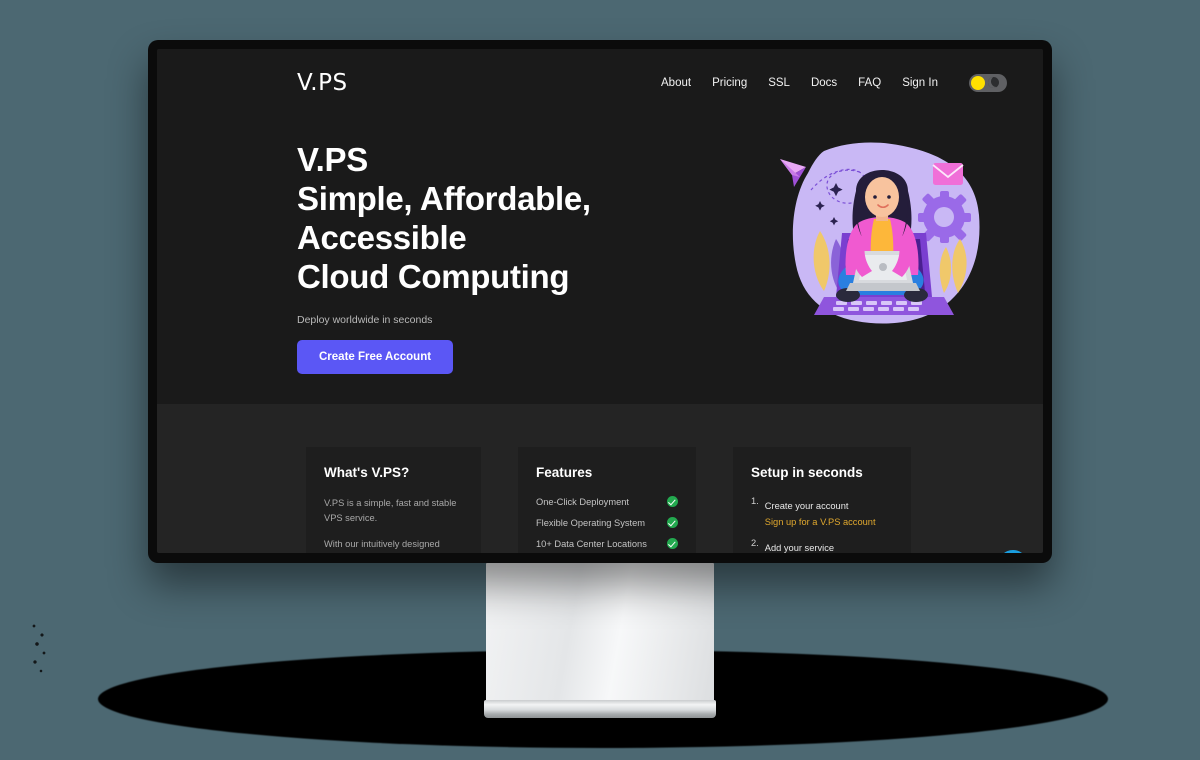 The image size is (1200, 760). What do you see at coordinates (433, 276) in the screenshot?
I see `hero-title-line-4: Cloud Computing` at bounding box center [433, 276].